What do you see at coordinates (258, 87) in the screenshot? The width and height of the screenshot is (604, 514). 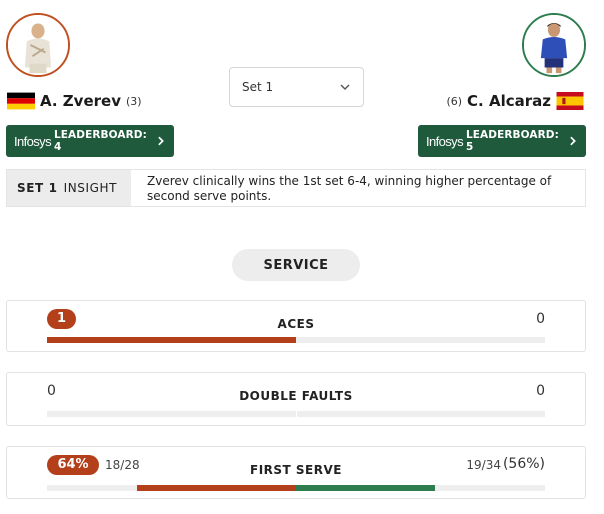 I see `set-selector-value: Set 1` at bounding box center [258, 87].